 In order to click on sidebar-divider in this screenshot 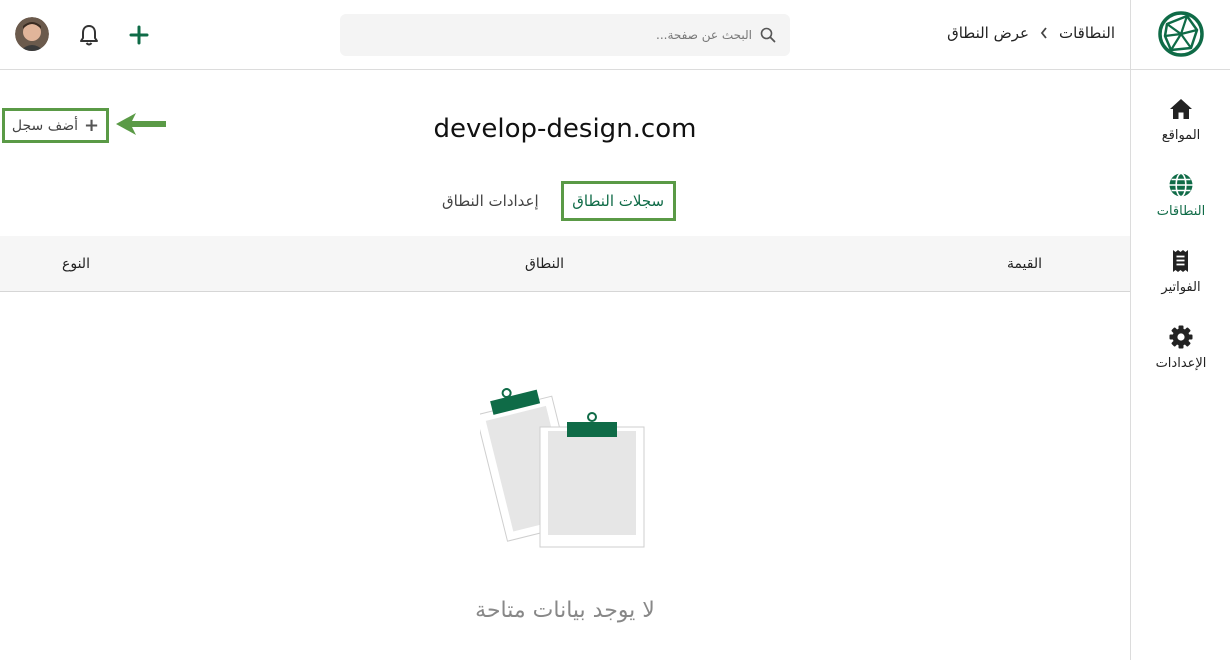, I will do `click(1180, 69)`.